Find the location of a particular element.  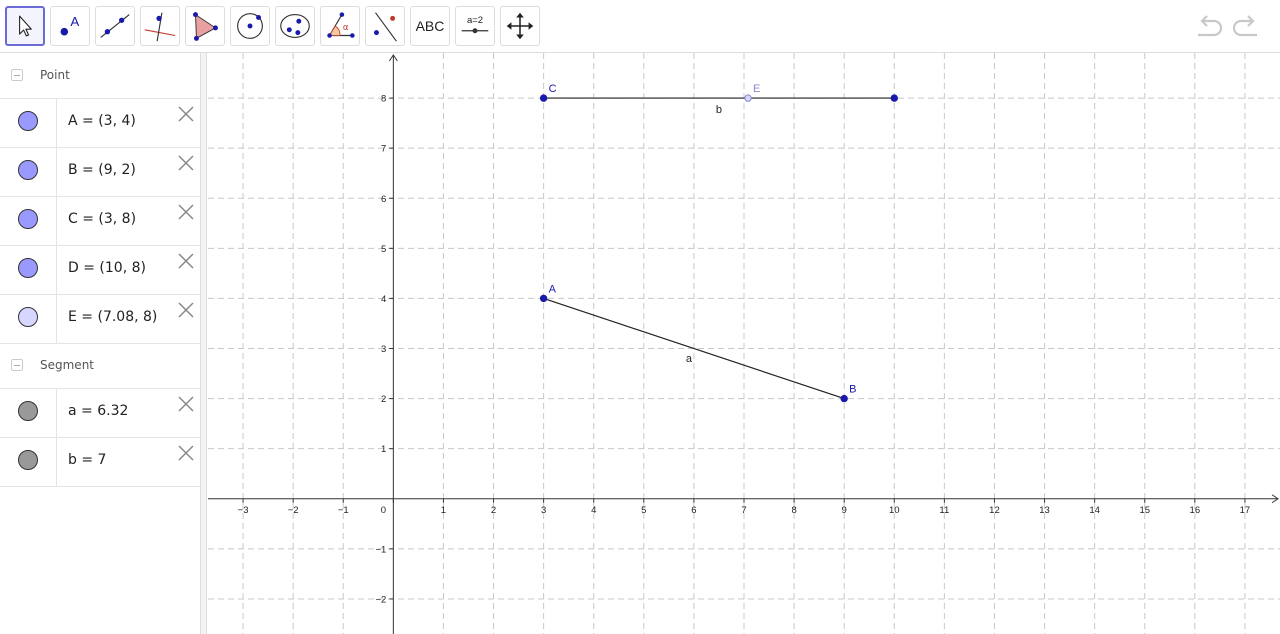

x-tick-label: 6 is located at coordinates (693, 510).